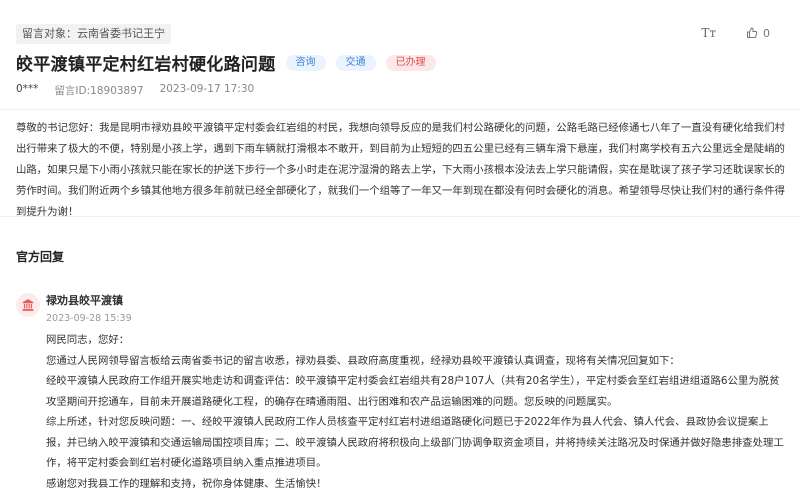  Describe the element at coordinates (417, 340) in the screenshot. I see `reply-paragraph: 网民同志，您好：` at that location.